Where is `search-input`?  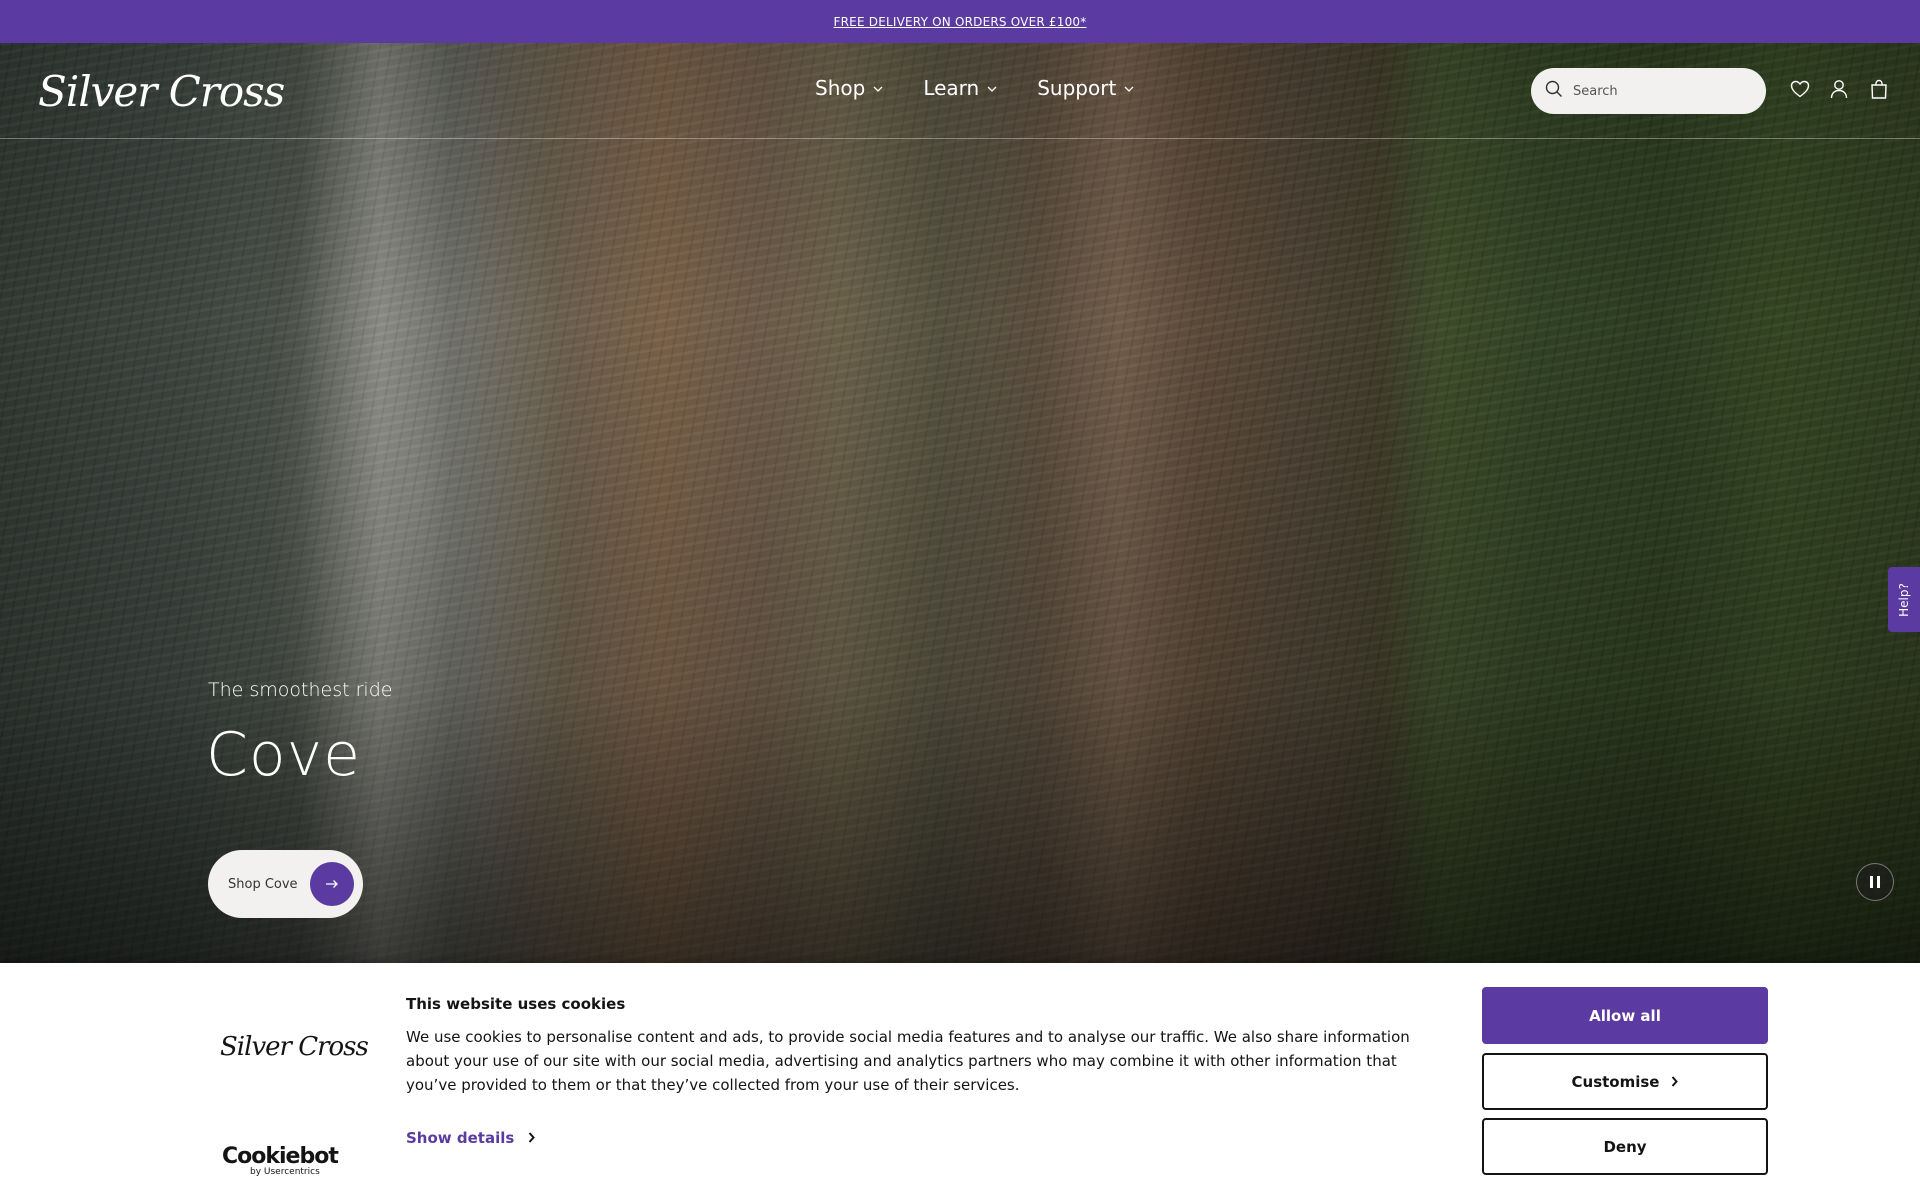 search-input is located at coordinates (1658, 91).